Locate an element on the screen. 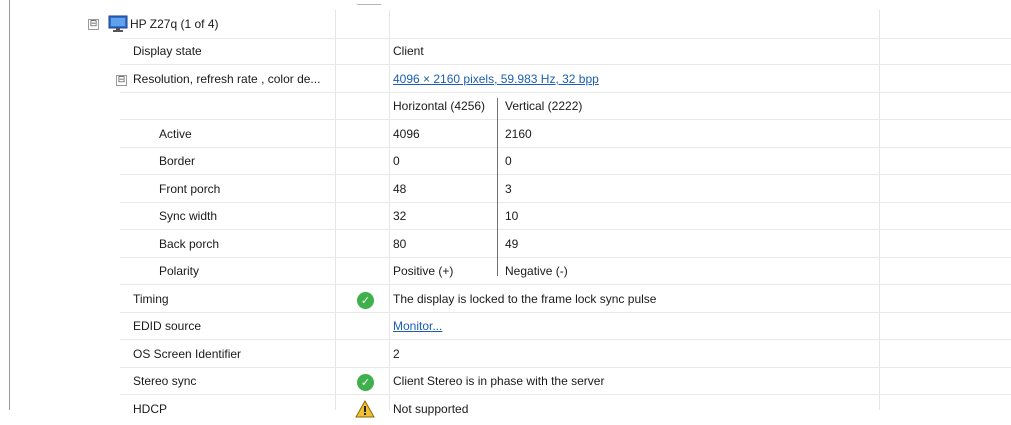 This screenshot has height=425, width=1011. back-porch-vertical: 49 is located at coordinates (512, 244).